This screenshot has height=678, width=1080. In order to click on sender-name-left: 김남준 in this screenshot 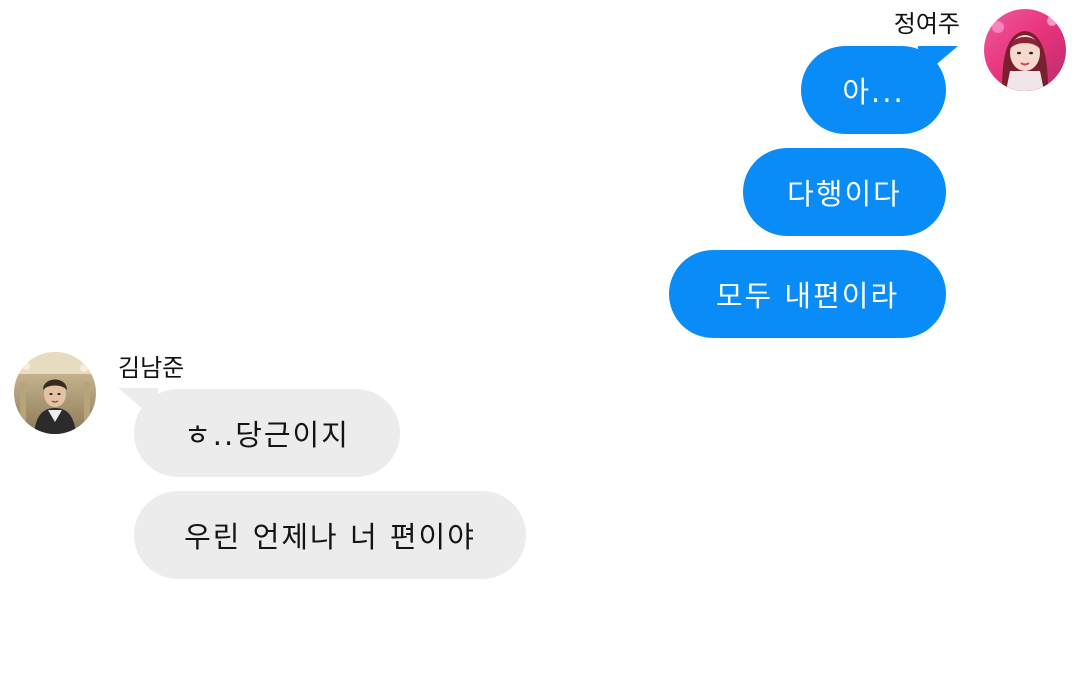, I will do `click(151, 368)`.